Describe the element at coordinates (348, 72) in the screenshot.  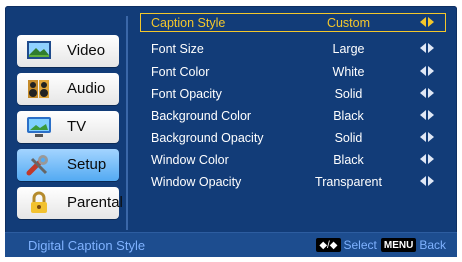
I see `setting-value: White` at that location.